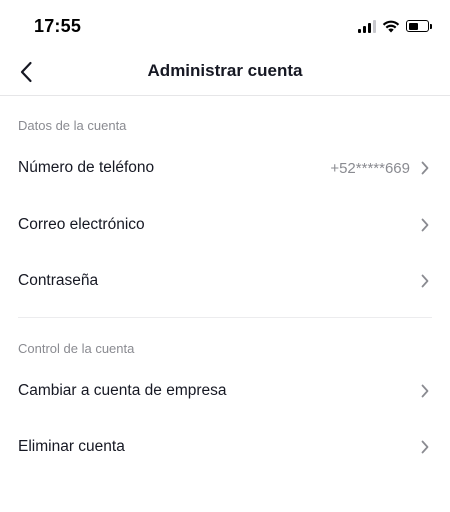 Image resolution: width=450 pixels, height=512 pixels. I want to click on page-title: Administrar cuenta, so click(225, 70).